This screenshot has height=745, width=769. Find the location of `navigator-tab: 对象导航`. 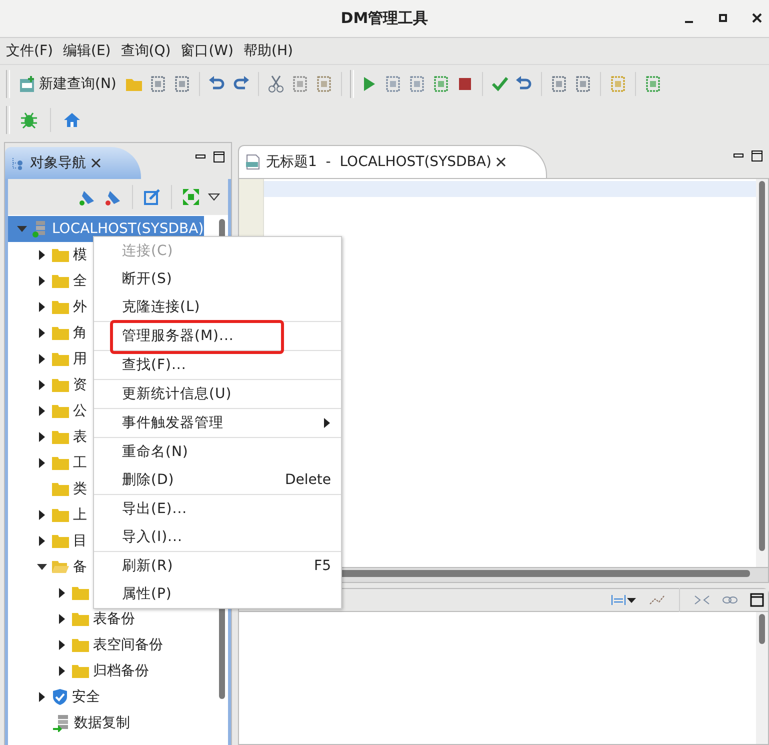

navigator-tab: 对象导航 is located at coordinates (73, 163).